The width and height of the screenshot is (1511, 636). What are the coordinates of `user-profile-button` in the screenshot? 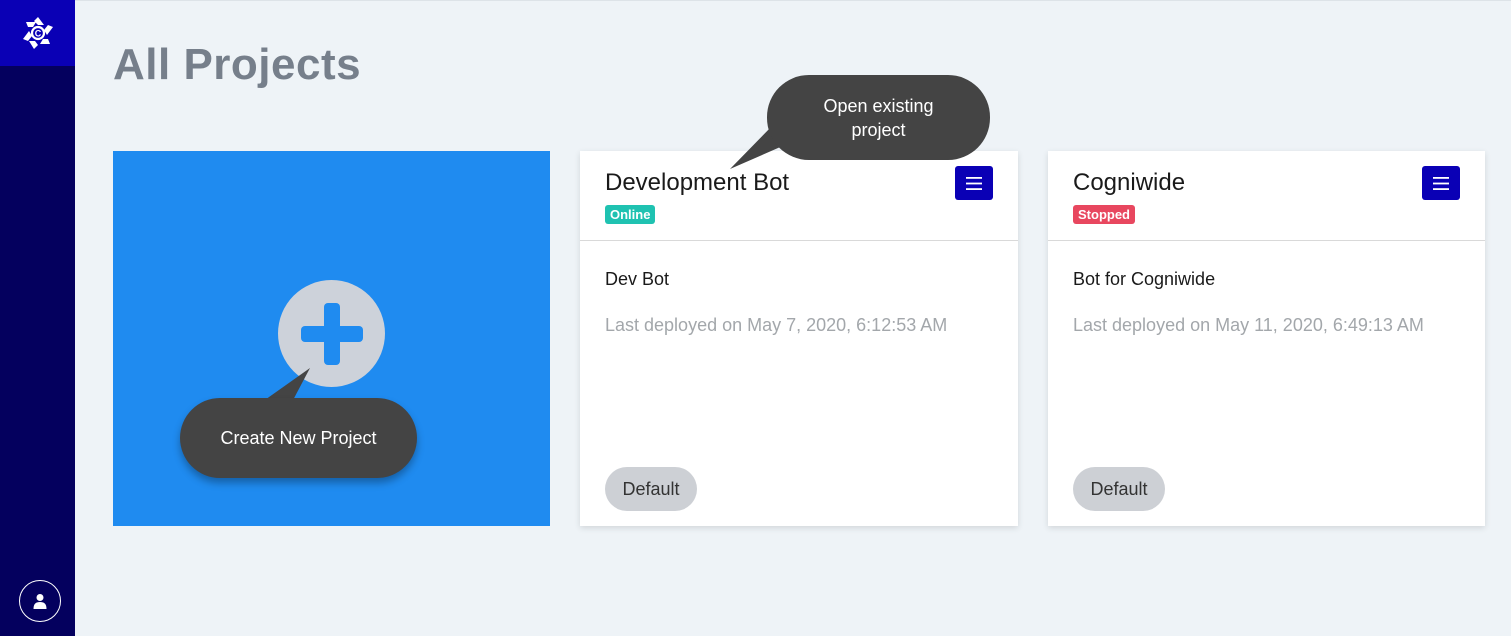 It's located at (40, 601).